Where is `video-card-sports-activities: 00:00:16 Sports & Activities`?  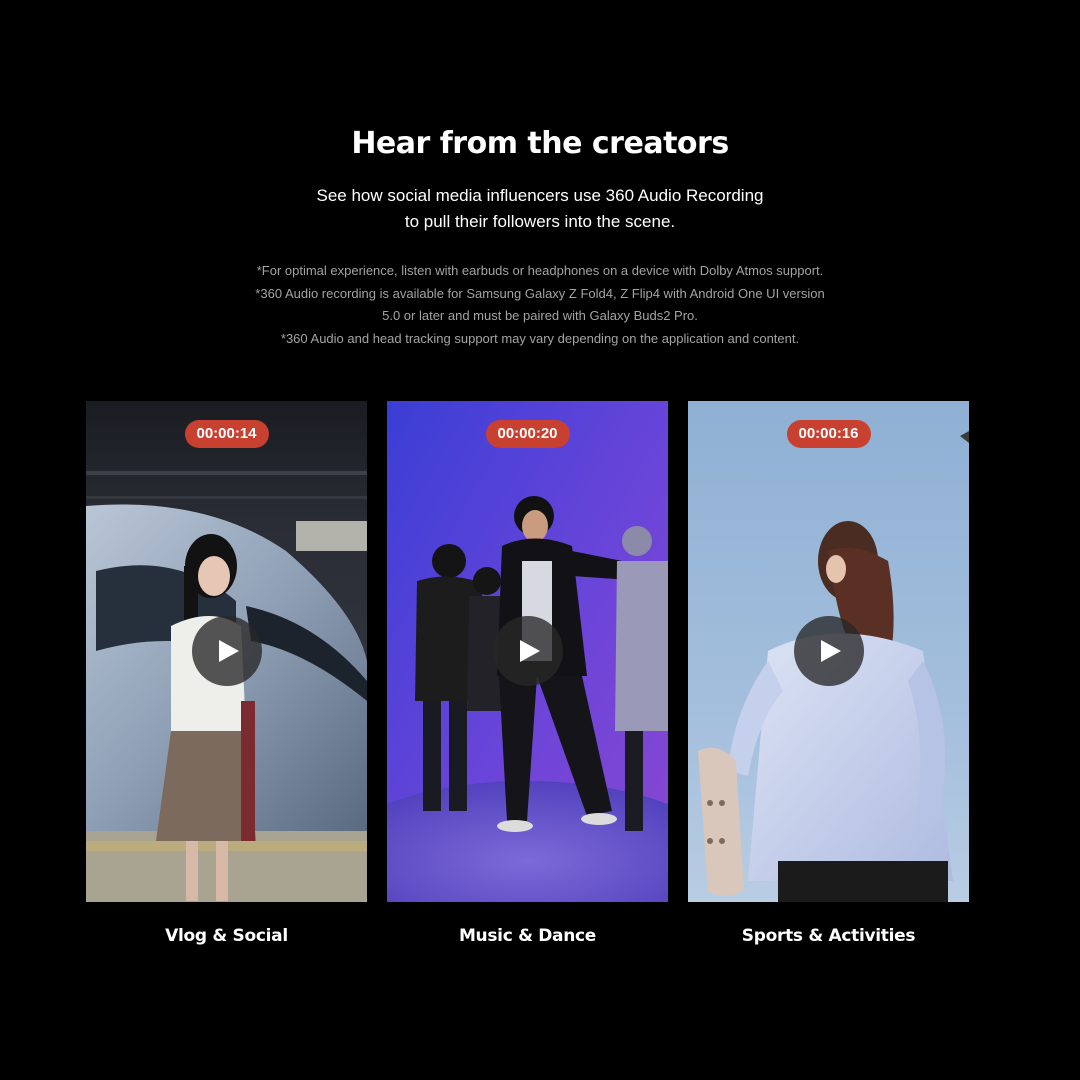
video-card-sports-activities: 00:00:16 Sports & Activities is located at coordinates (828, 673).